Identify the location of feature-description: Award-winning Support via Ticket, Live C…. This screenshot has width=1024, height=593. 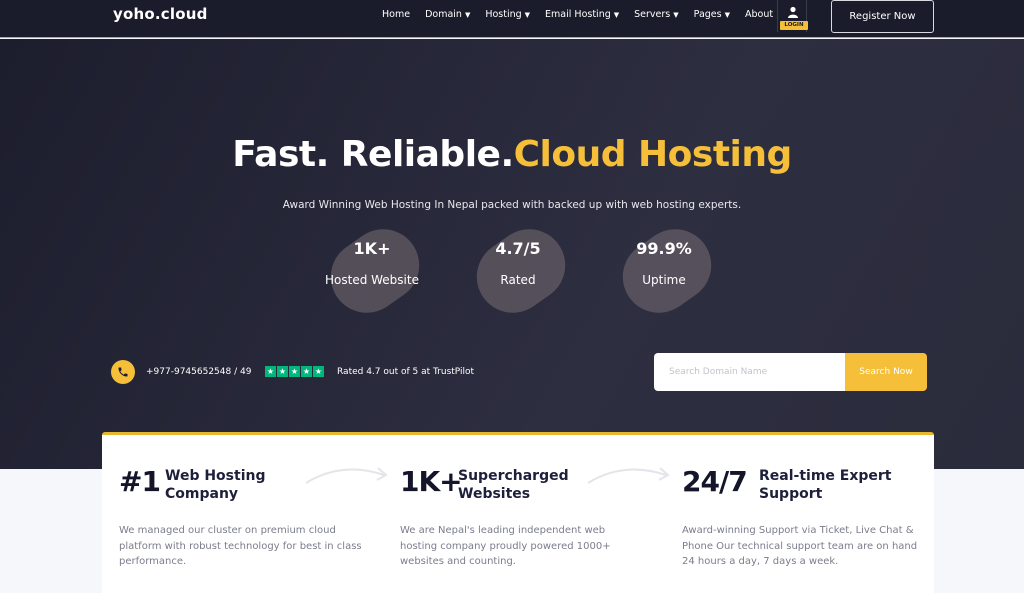
(800, 546).